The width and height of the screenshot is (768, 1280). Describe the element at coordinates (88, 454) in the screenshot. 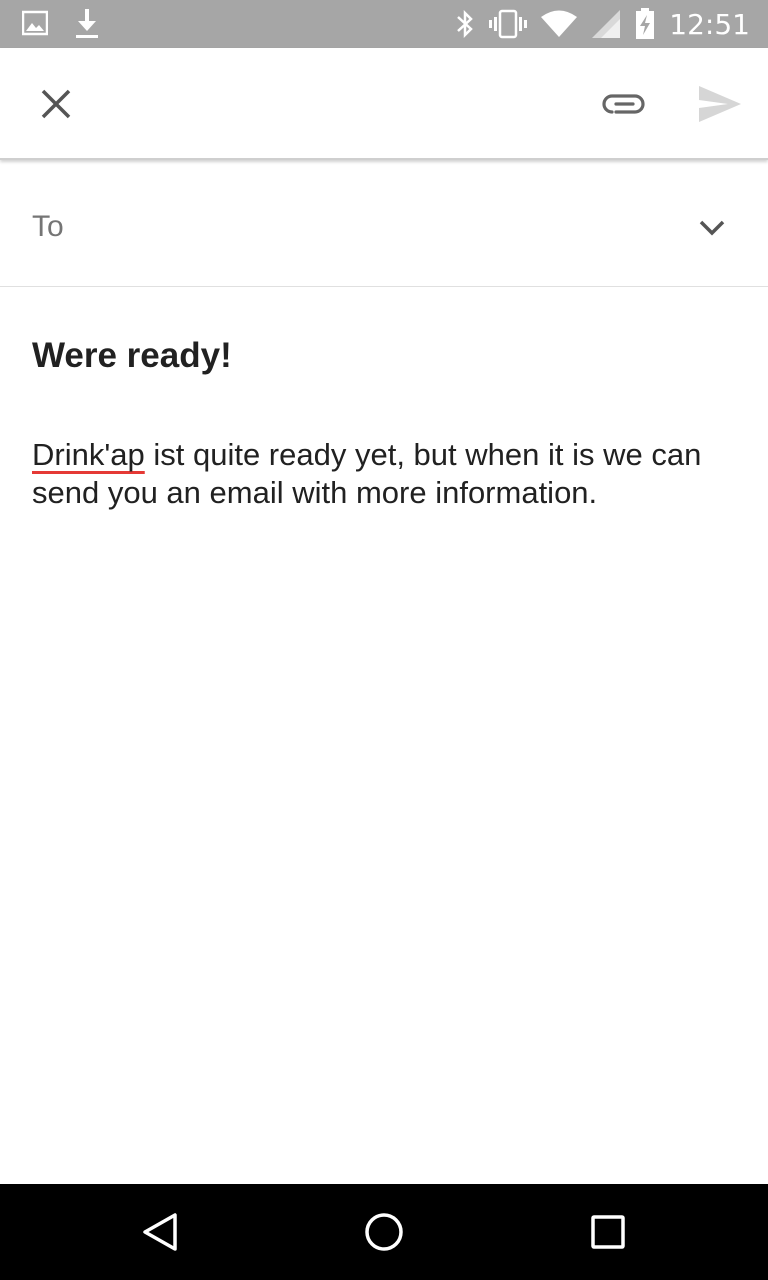

I see `misspelled-word: Drink'ap` at that location.